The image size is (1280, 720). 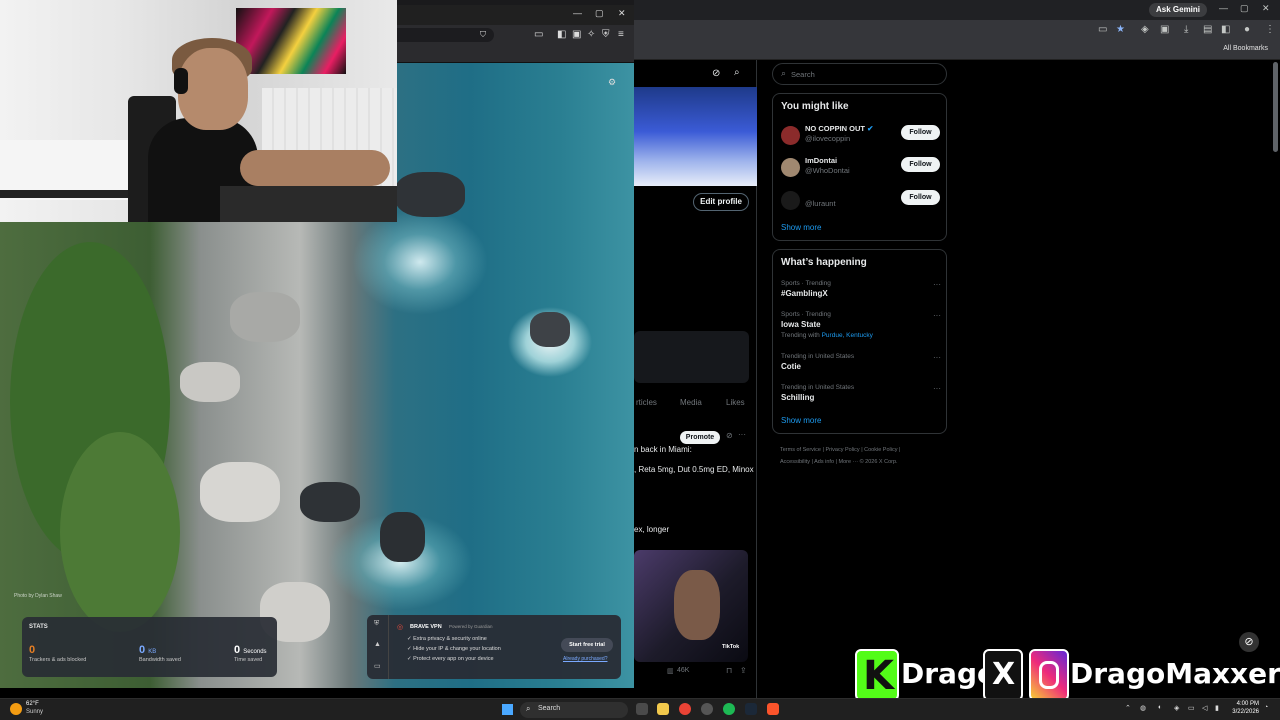 What do you see at coordinates (1102, 29) in the screenshot?
I see `cast-icon: ▭` at bounding box center [1102, 29].